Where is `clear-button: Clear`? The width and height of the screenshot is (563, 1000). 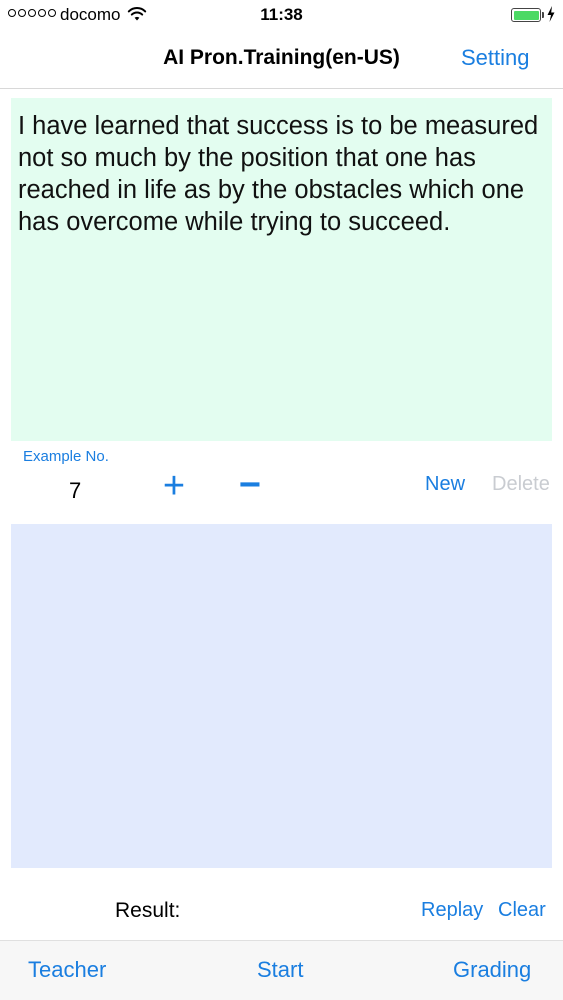
clear-button: Clear is located at coordinates (522, 910).